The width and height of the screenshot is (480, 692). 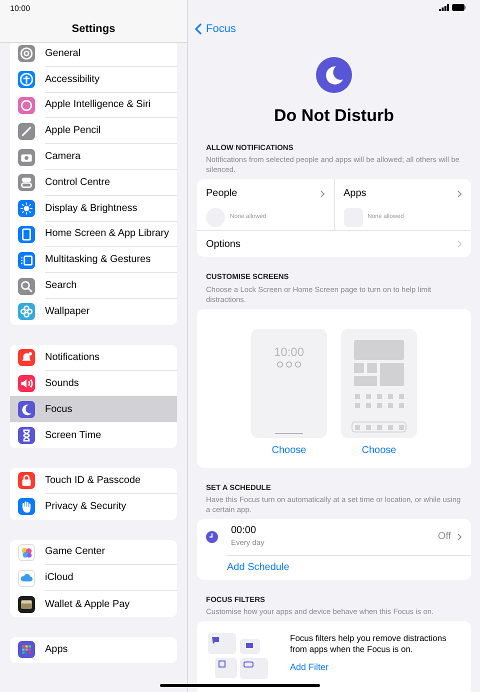 I want to click on home-screen-preview, so click(x=379, y=383).